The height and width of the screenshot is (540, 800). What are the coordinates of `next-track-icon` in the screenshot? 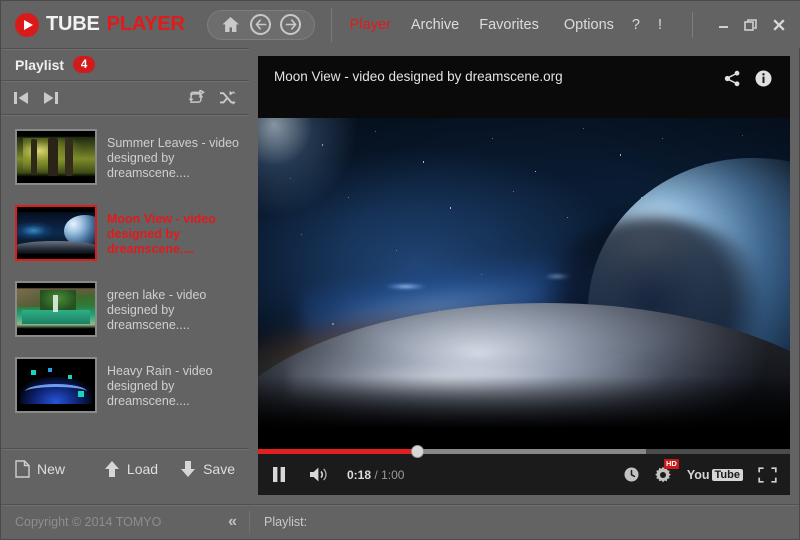 It's located at (51, 97).